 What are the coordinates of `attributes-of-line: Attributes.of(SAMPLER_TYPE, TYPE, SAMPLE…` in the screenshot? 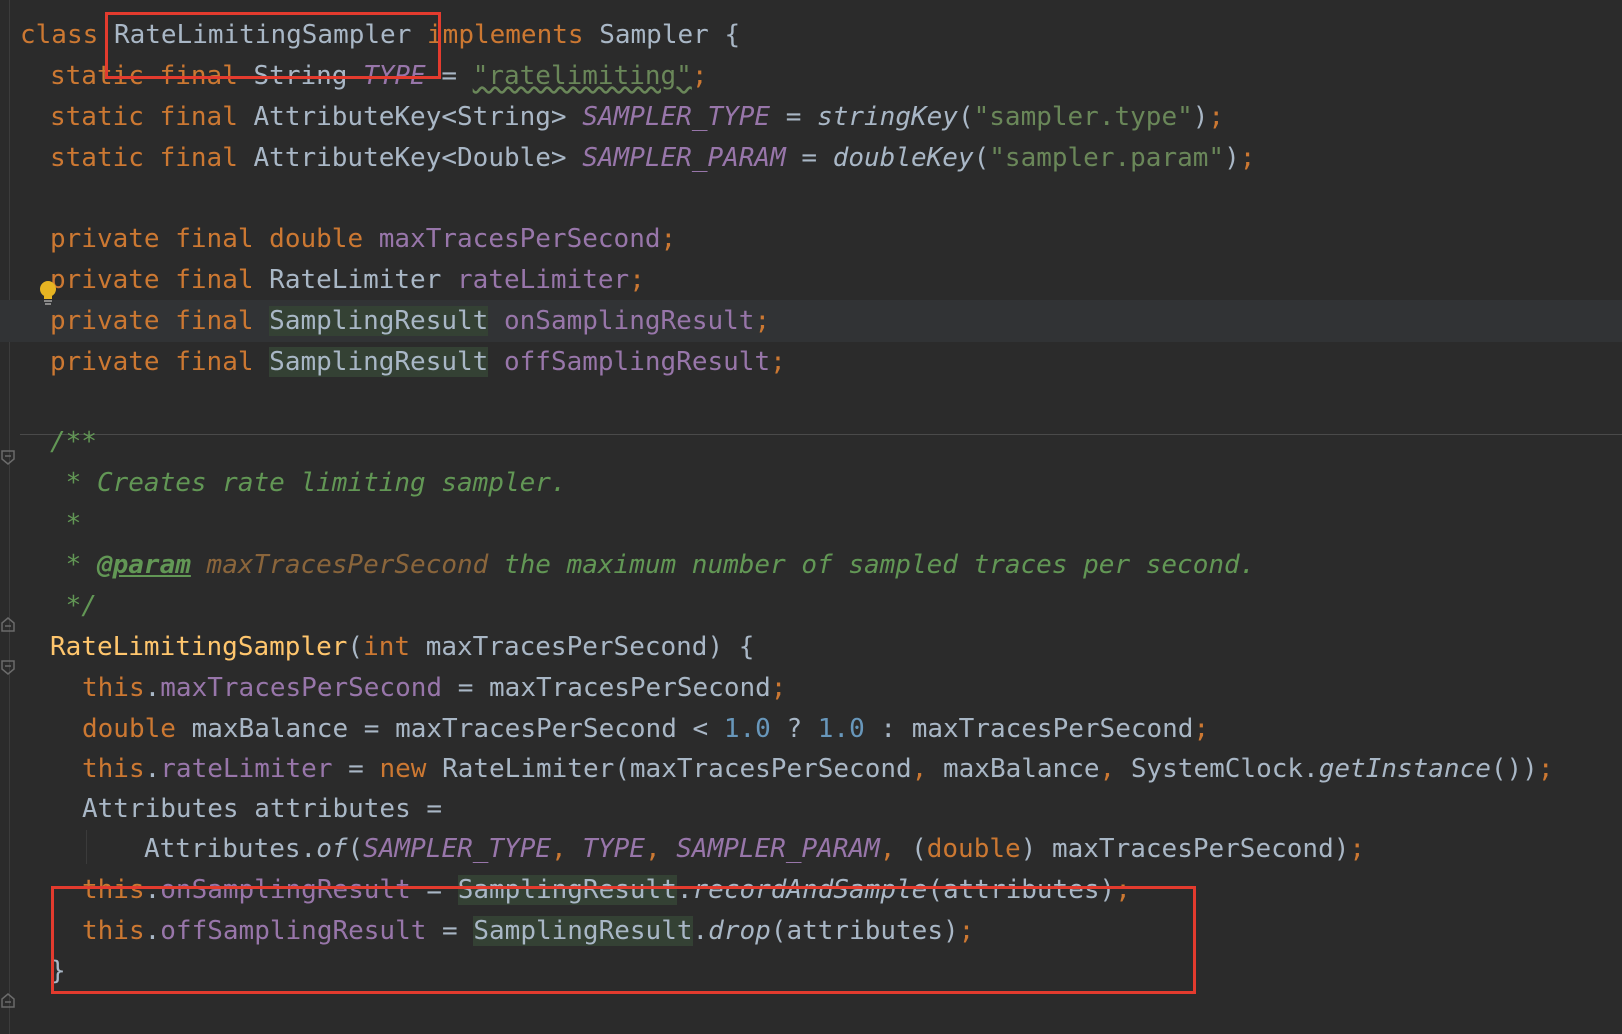 It's located at (754, 849).